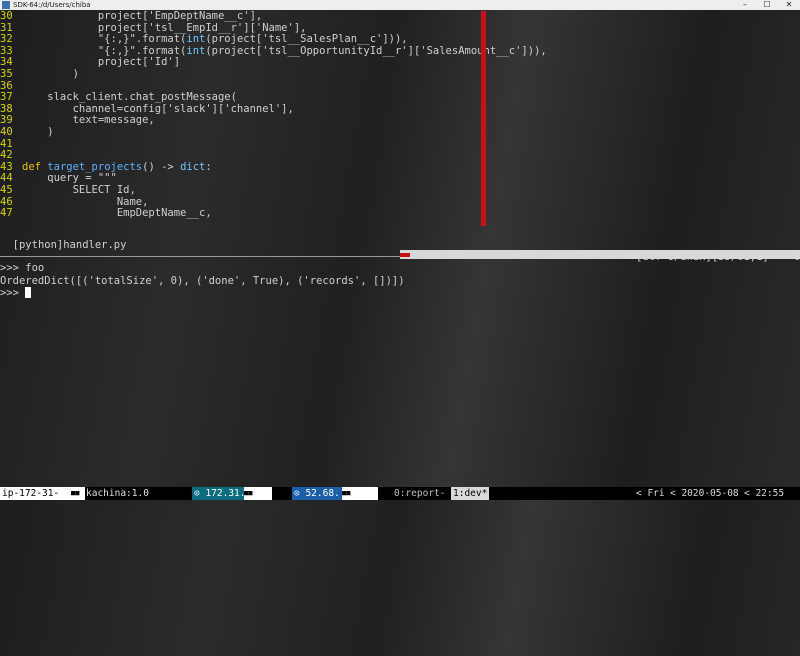 The image size is (800, 656). I want to click on code-token: project['EmpDeptName__c'],, so click(142, 16).